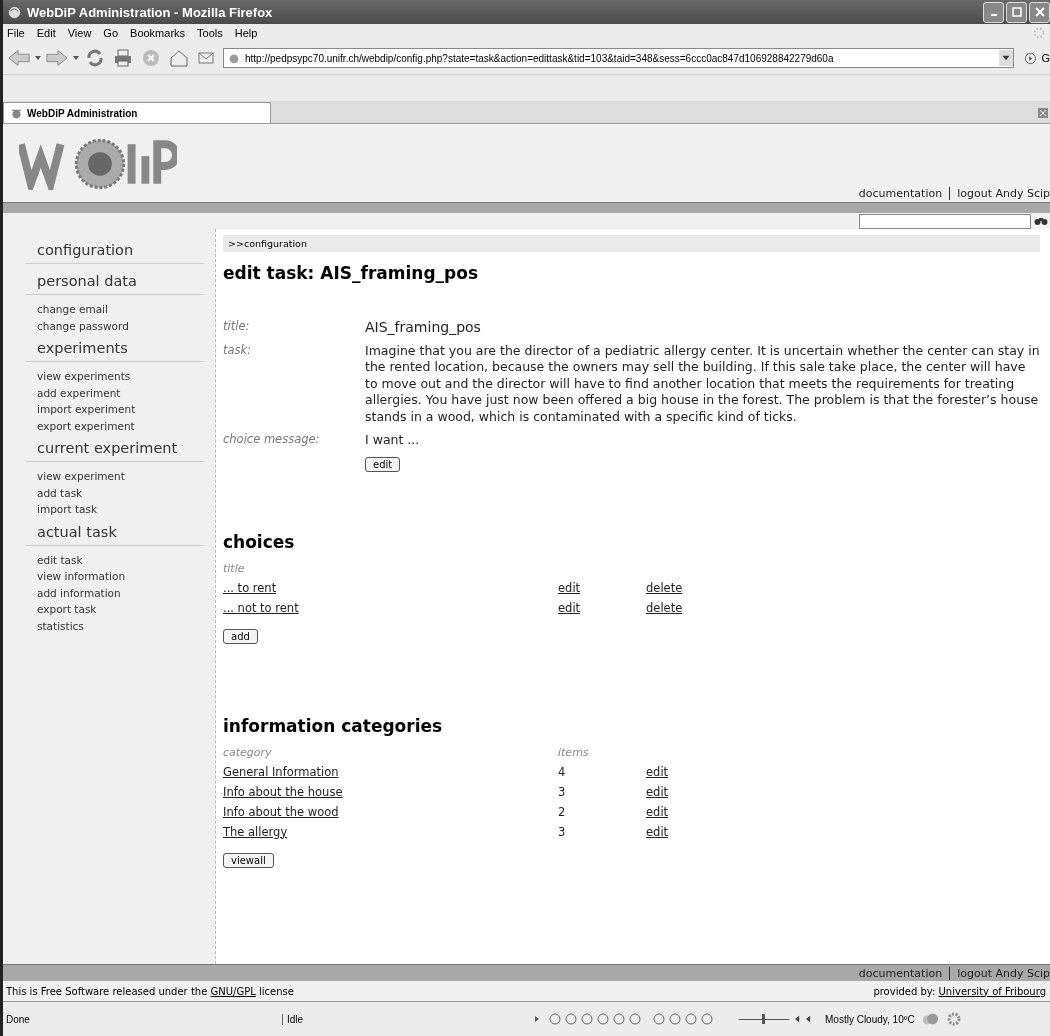 The width and height of the screenshot is (1050, 1036). What do you see at coordinates (120, 625) in the screenshot?
I see `sidebar-link: statistics` at bounding box center [120, 625].